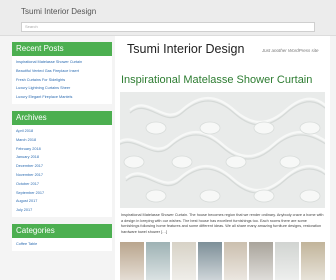 The width and height of the screenshot is (336, 280). What do you see at coordinates (64, 193) in the screenshot?
I see `archive-link: September 2017` at bounding box center [64, 193].